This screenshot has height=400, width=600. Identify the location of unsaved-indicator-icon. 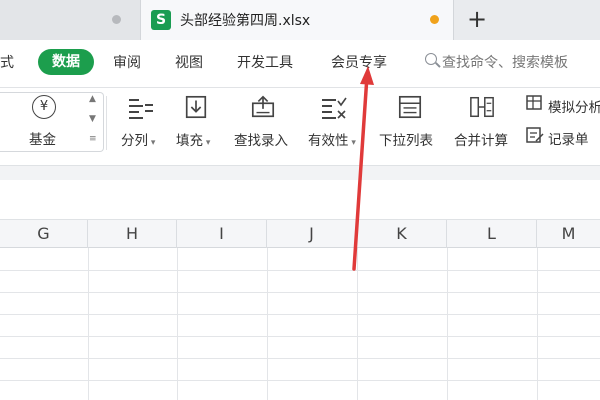
(434, 19).